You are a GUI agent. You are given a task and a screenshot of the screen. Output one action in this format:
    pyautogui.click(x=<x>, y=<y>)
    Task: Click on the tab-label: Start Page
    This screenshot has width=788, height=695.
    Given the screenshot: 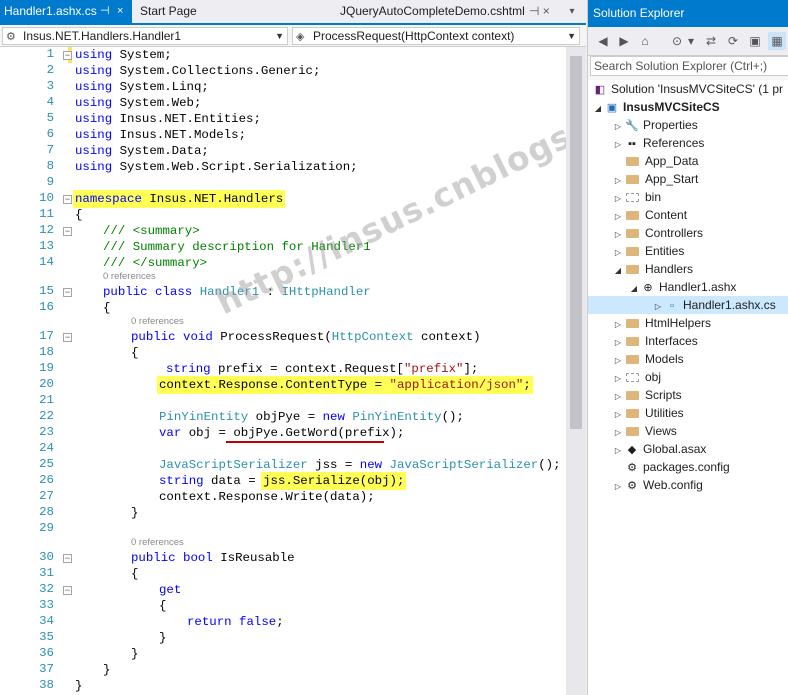 What is the action you would take?
    pyautogui.click(x=168, y=11)
    